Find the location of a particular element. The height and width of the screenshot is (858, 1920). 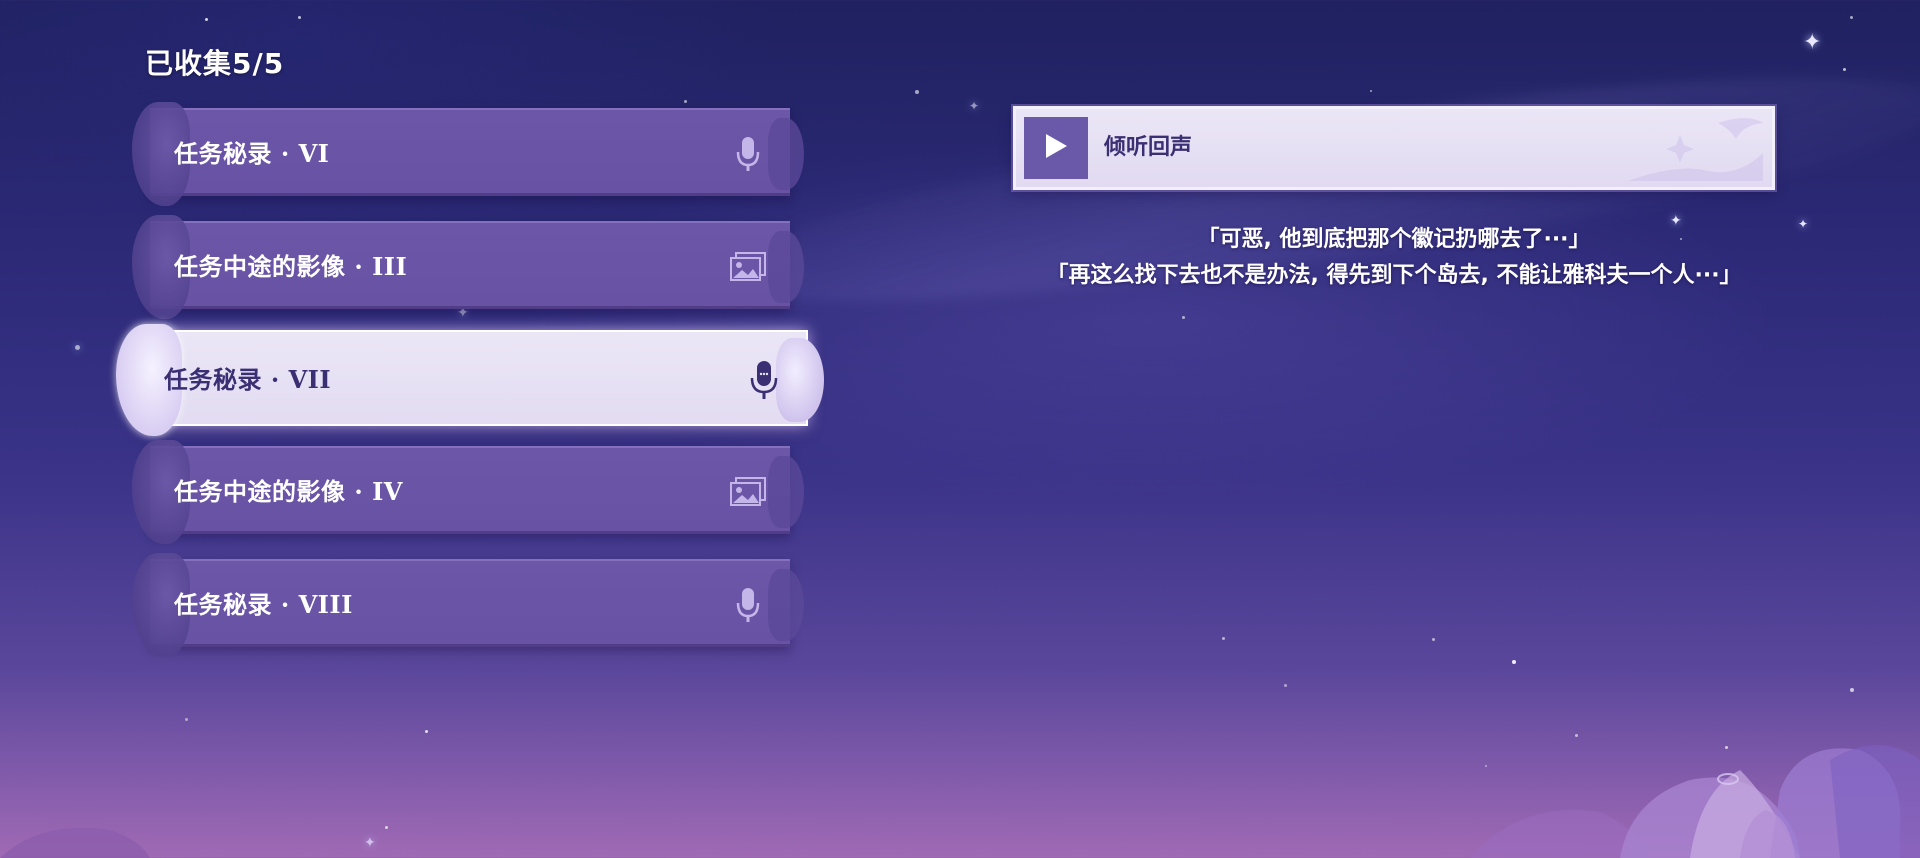

play-button is located at coordinates (1056, 148).